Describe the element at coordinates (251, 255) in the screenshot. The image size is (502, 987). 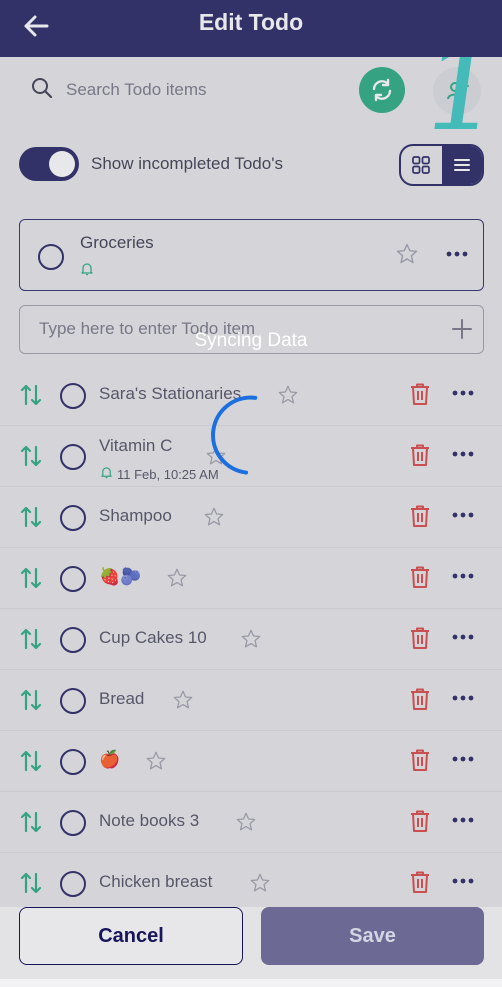
I see `parent-todo-card: Groceries` at that location.